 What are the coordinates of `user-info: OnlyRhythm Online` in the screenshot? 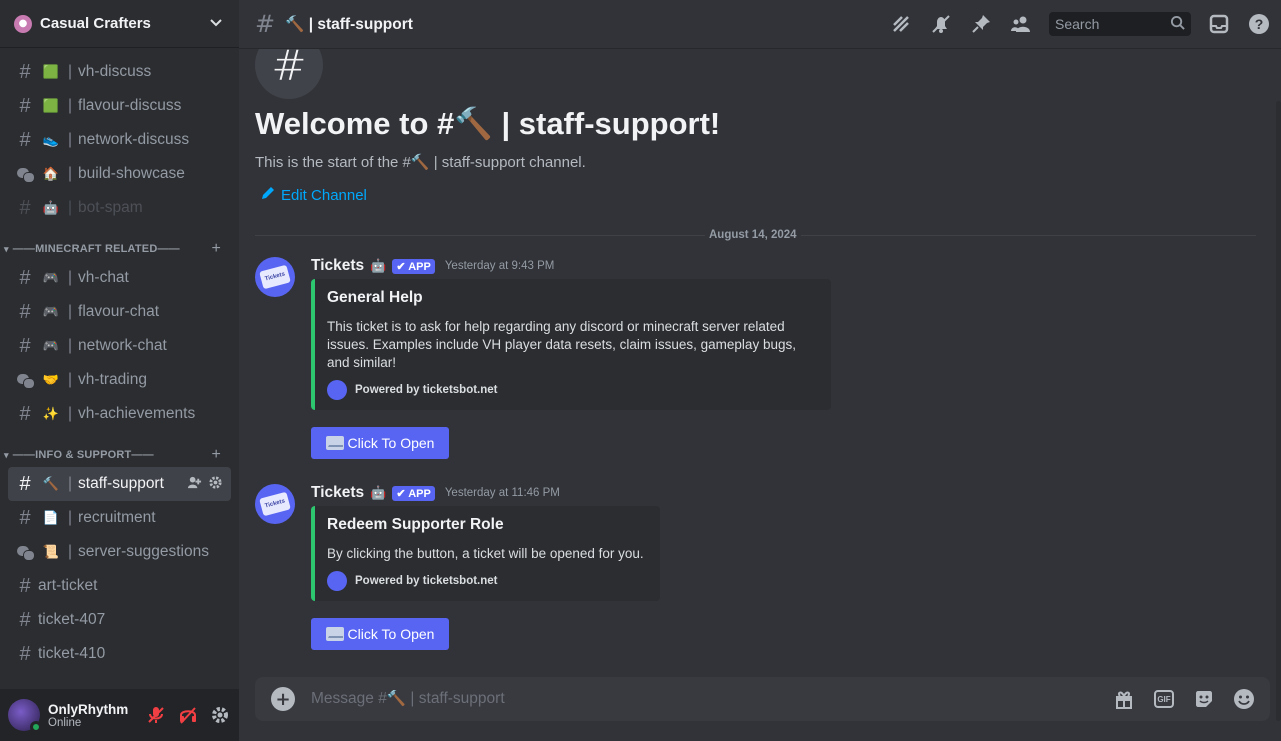 It's located at (88, 715).